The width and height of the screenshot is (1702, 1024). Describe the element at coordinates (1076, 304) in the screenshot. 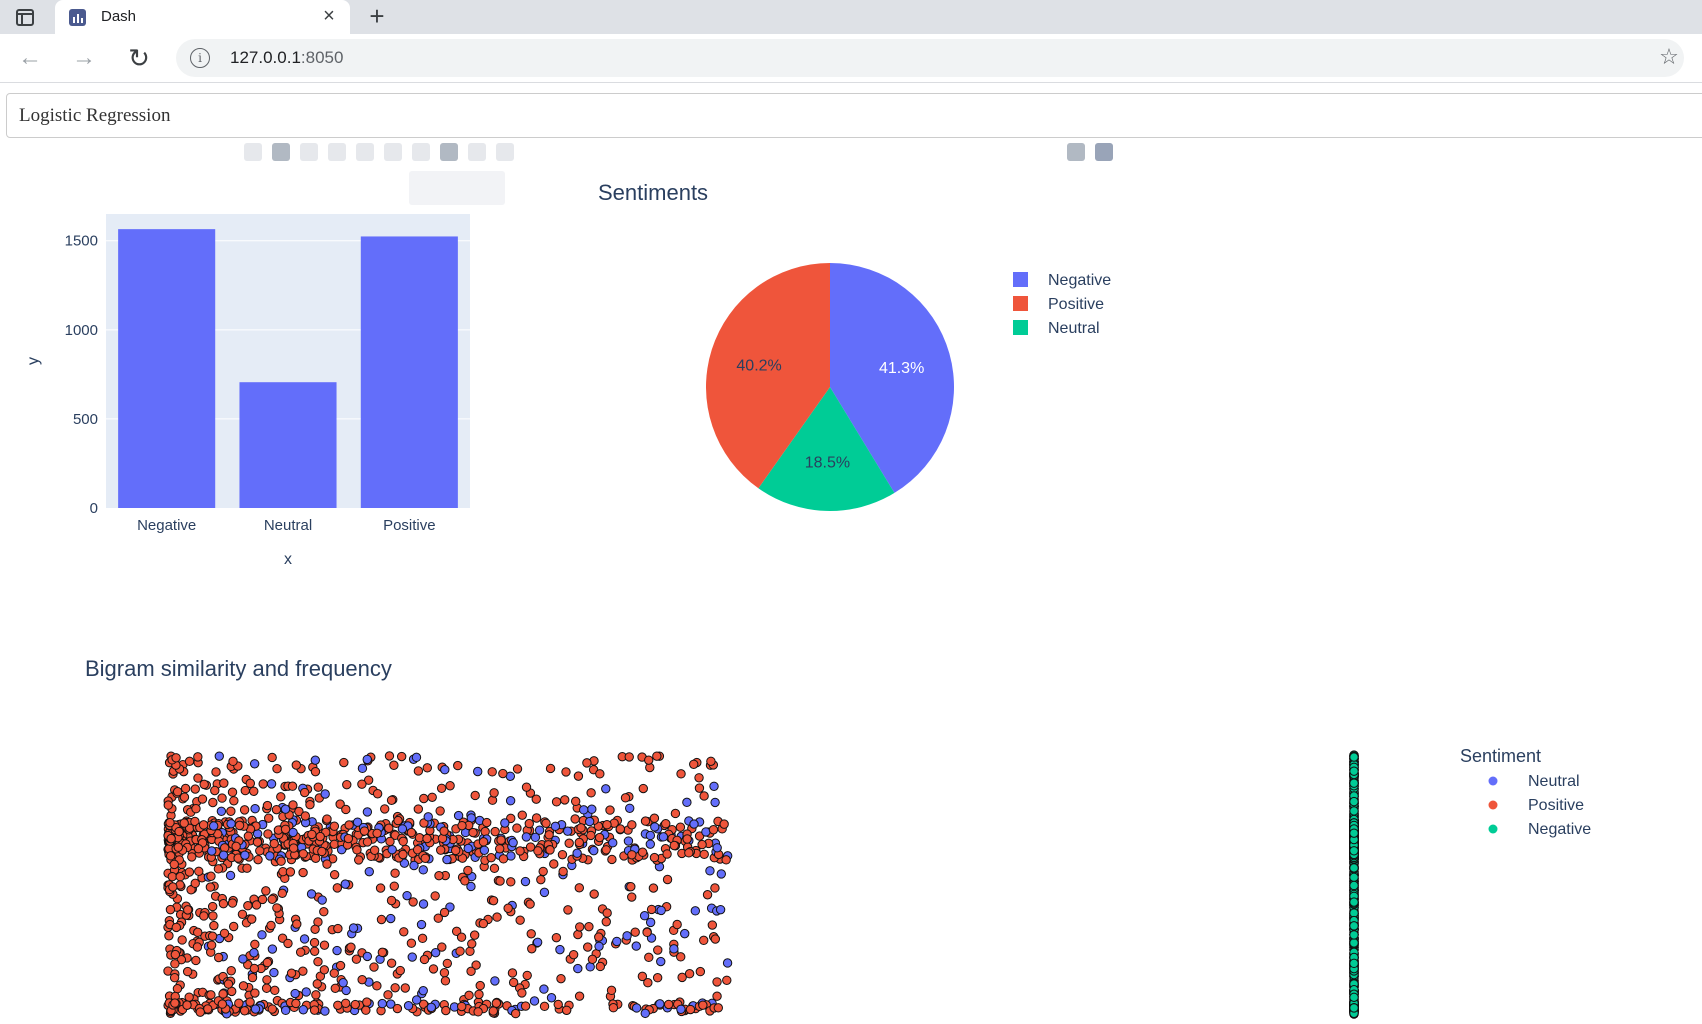

I see `pie-legend-label: Positive` at that location.